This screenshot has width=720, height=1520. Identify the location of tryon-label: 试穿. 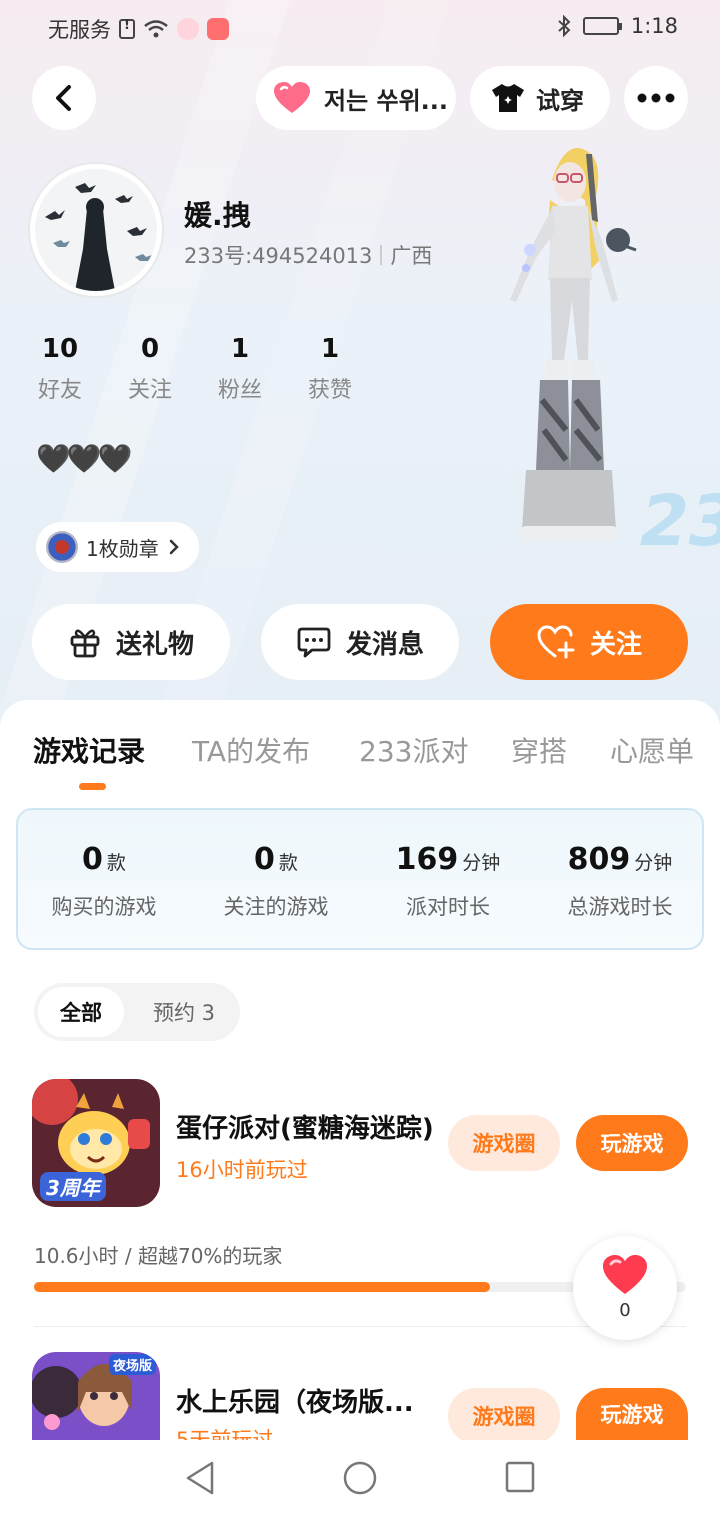
(560, 100).